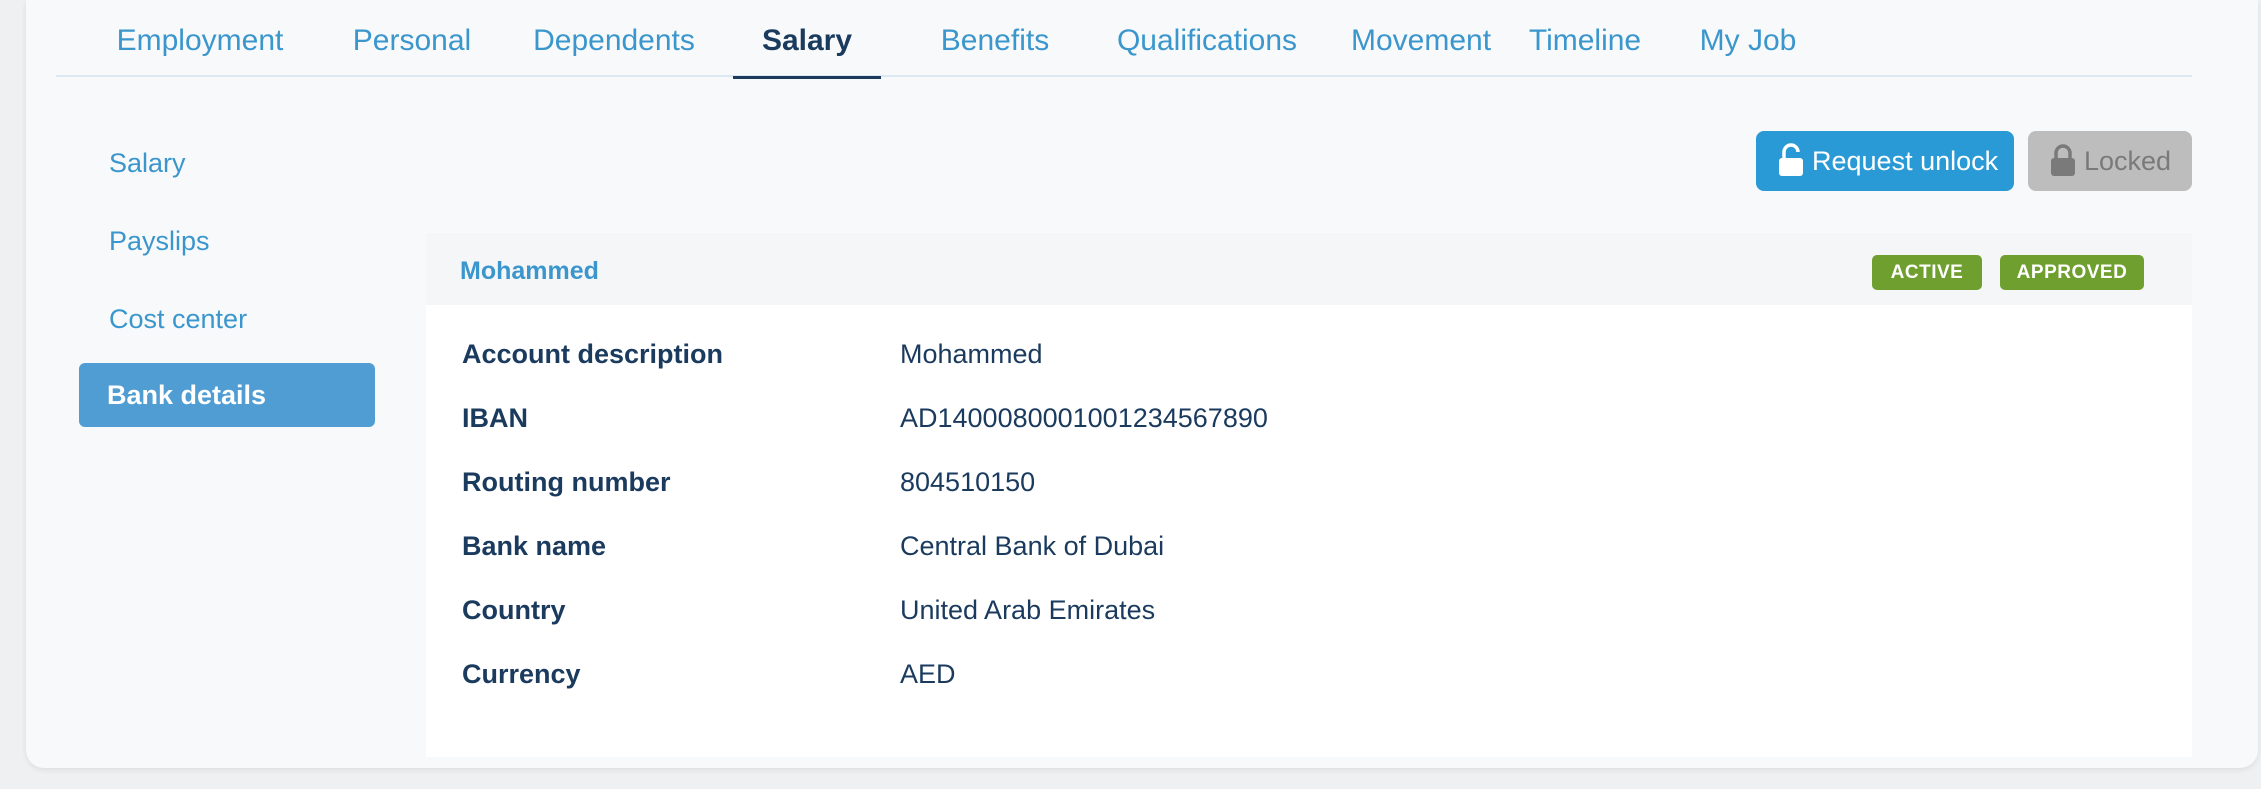 This screenshot has height=789, width=2261. I want to click on tab-employment: Employment, so click(200, 50).